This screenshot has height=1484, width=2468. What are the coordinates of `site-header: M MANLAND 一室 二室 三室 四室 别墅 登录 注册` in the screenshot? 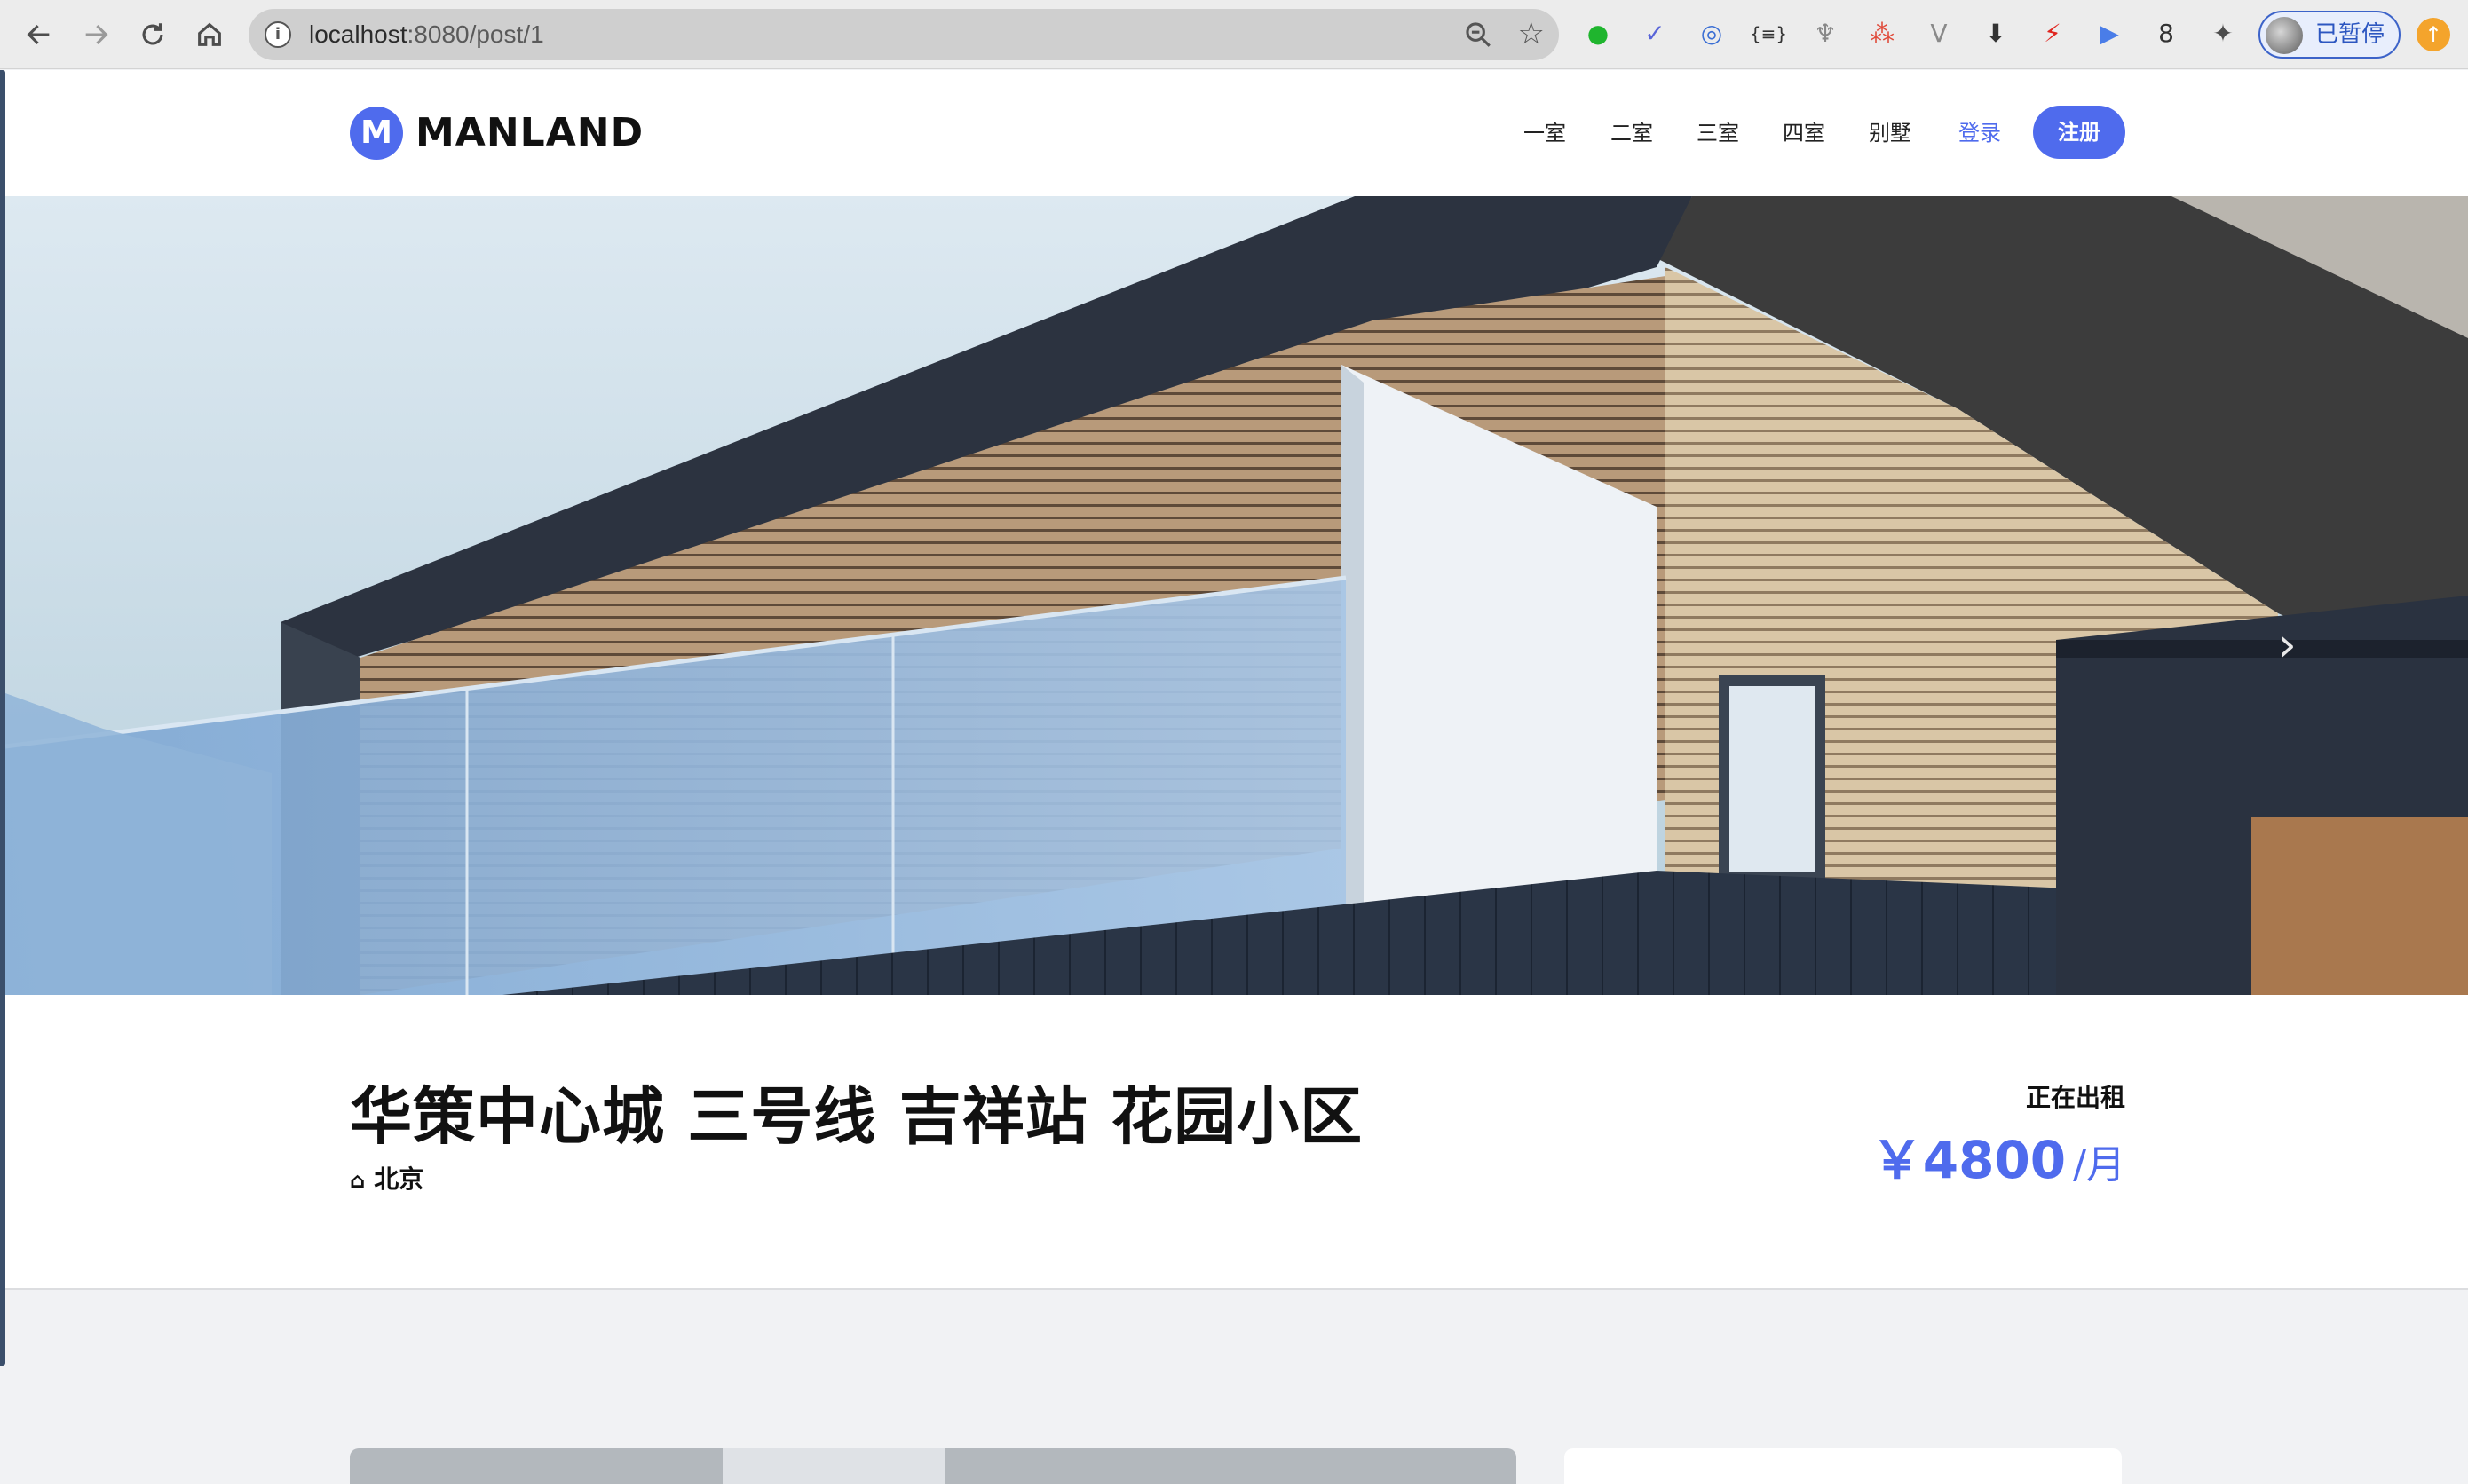 It's located at (1236, 133).